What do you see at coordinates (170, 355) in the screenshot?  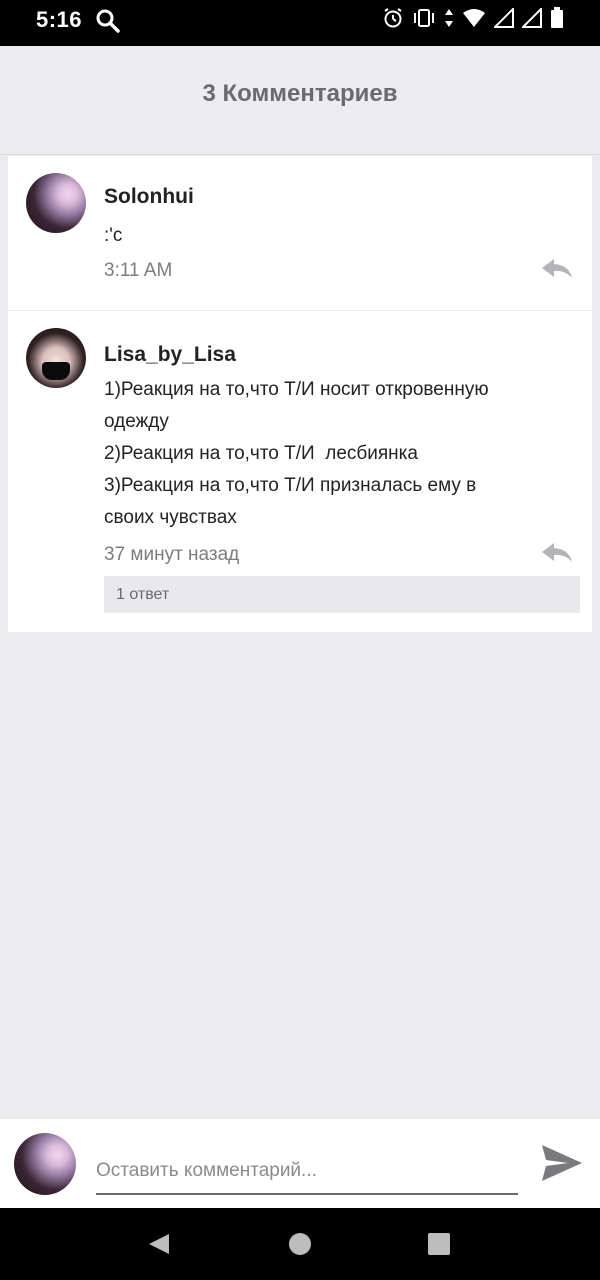 I see `comment-username: Lisa_by_Lisa` at bounding box center [170, 355].